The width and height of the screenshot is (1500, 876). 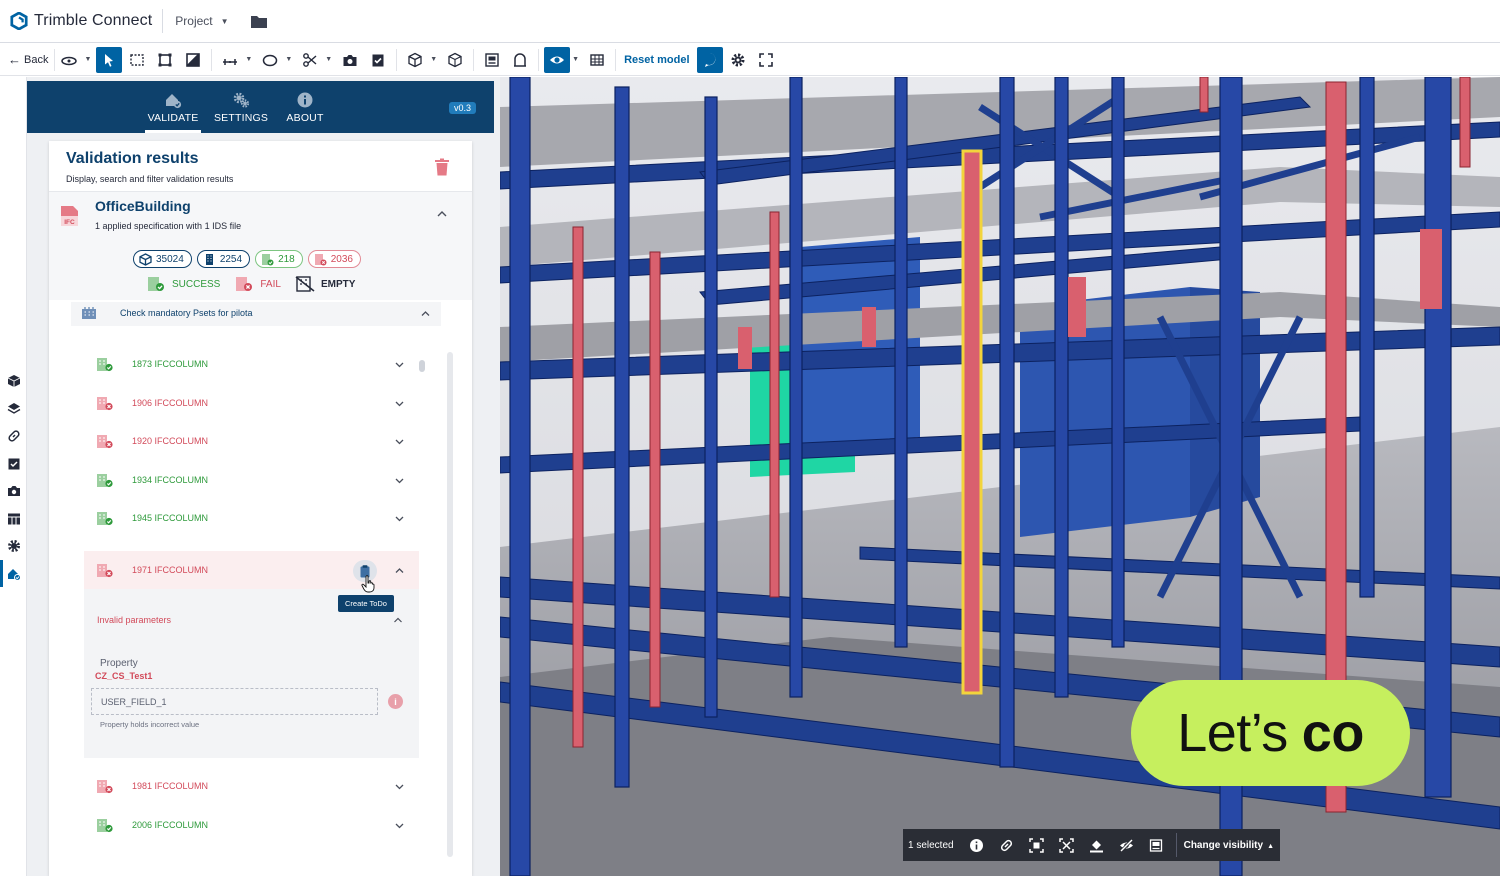 What do you see at coordinates (750, 21) in the screenshot?
I see `top-bar: Trimble Connect Project ▼` at bounding box center [750, 21].